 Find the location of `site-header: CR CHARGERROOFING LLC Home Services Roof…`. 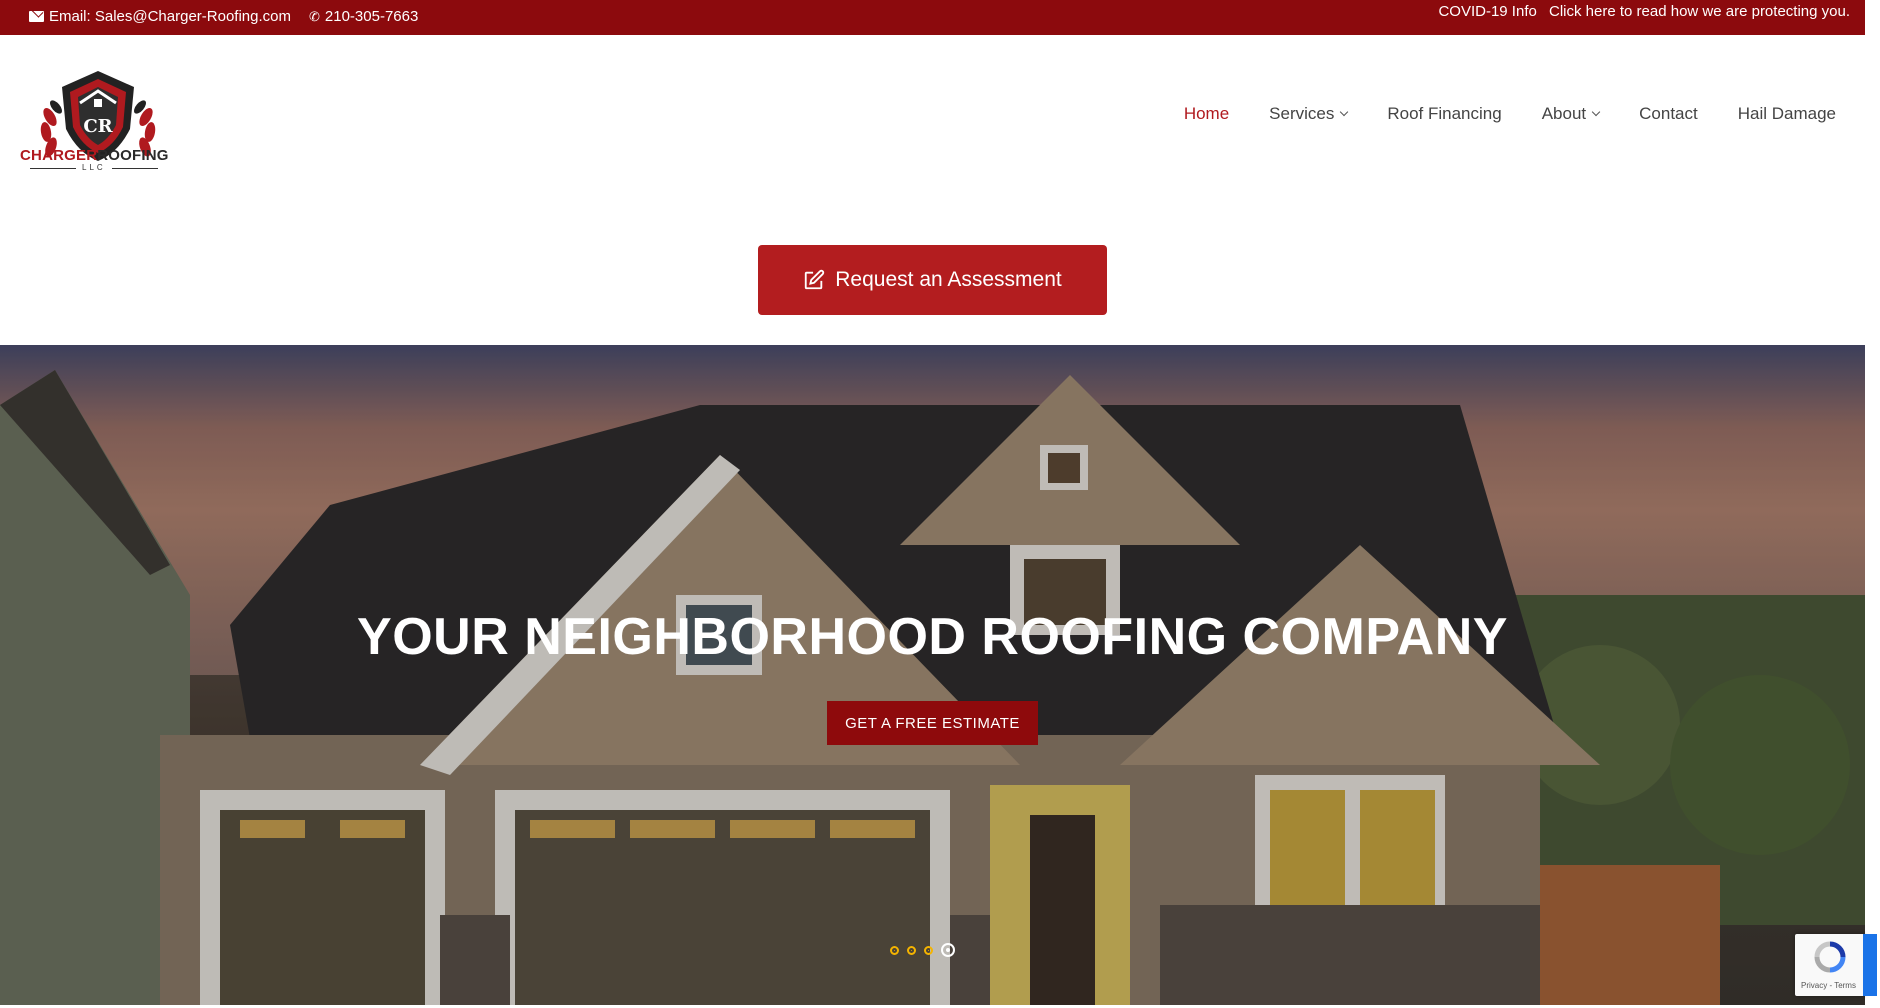

site-header: CR CHARGERROOFING LLC Home Services Roof… is located at coordinates (932, 110).